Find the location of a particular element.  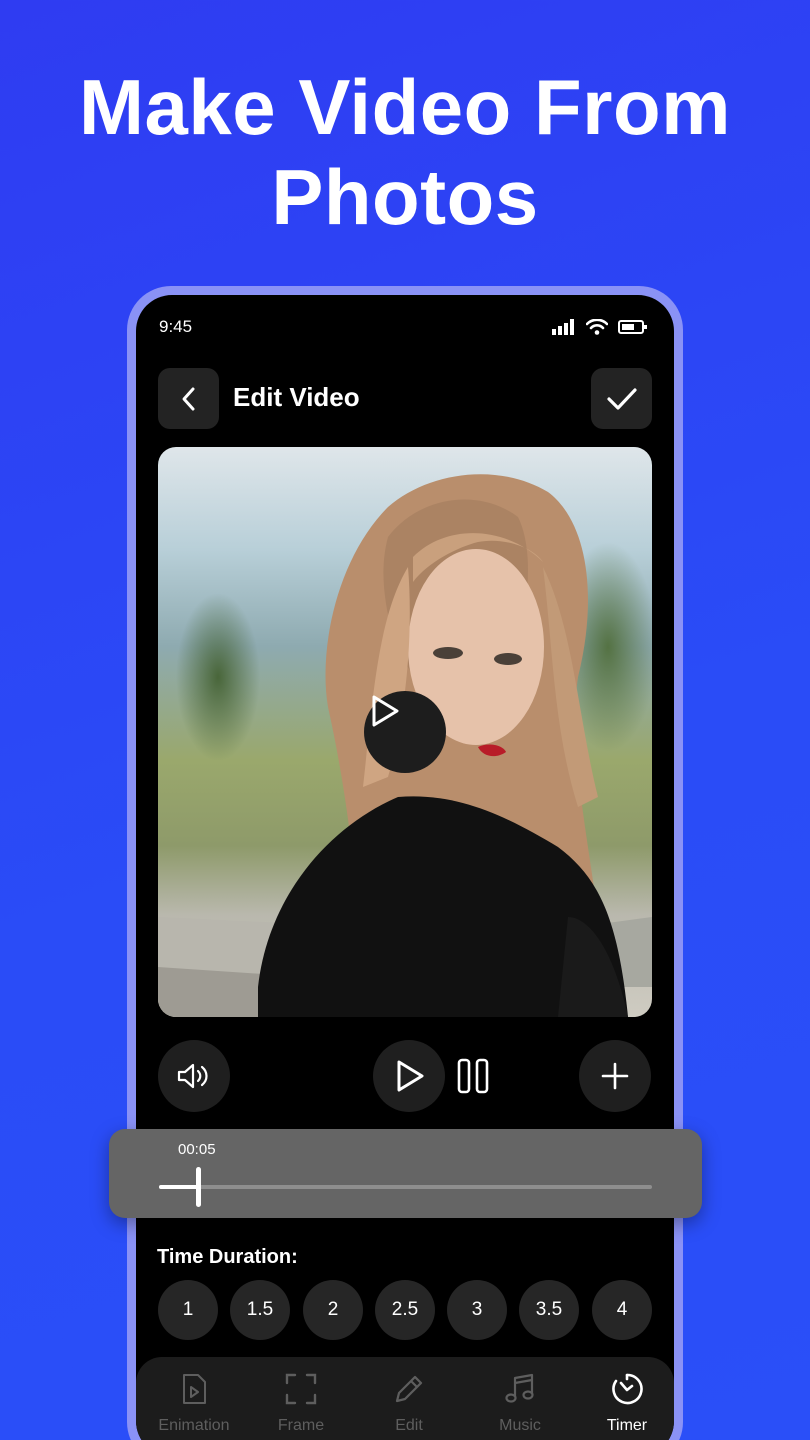

nav-item-enimation: Enimation is located at coordinates (194, 1403).